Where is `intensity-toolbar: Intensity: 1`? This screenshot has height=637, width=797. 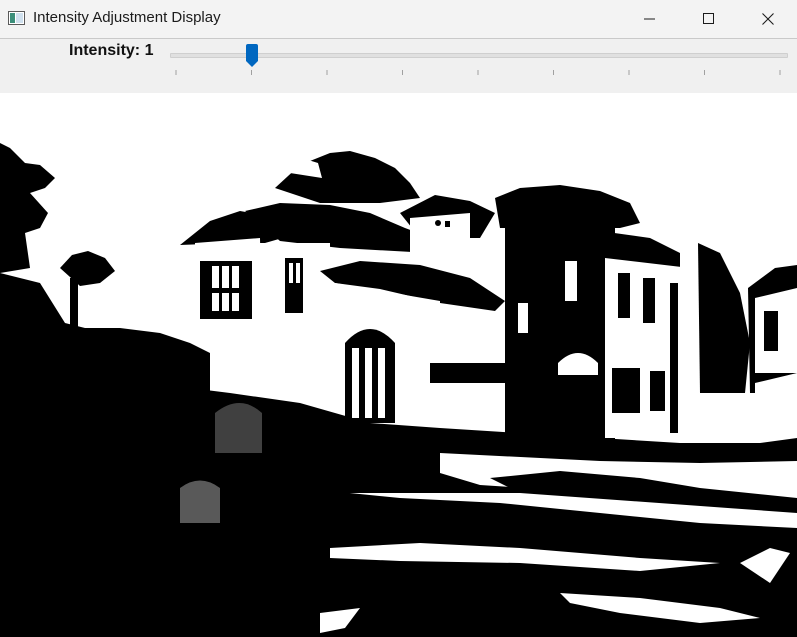
intensity-toolbar: Intensity: 1 is located at coordinates (398, 66).